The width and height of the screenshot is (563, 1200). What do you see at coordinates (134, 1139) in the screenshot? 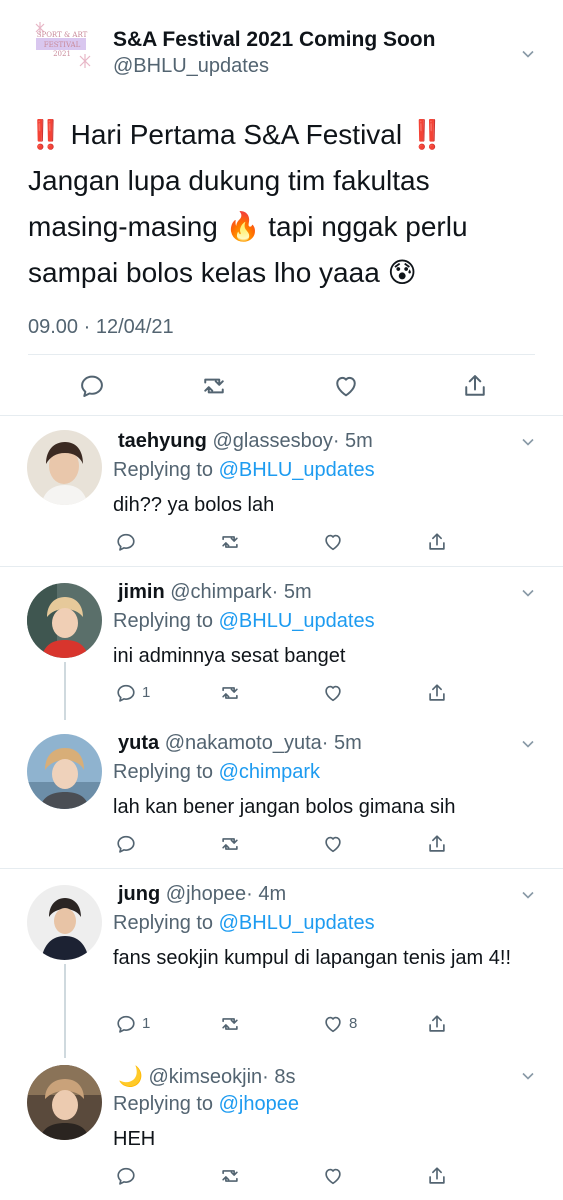
I see `reply-text: HEH` at bounding box center [134, 1139].